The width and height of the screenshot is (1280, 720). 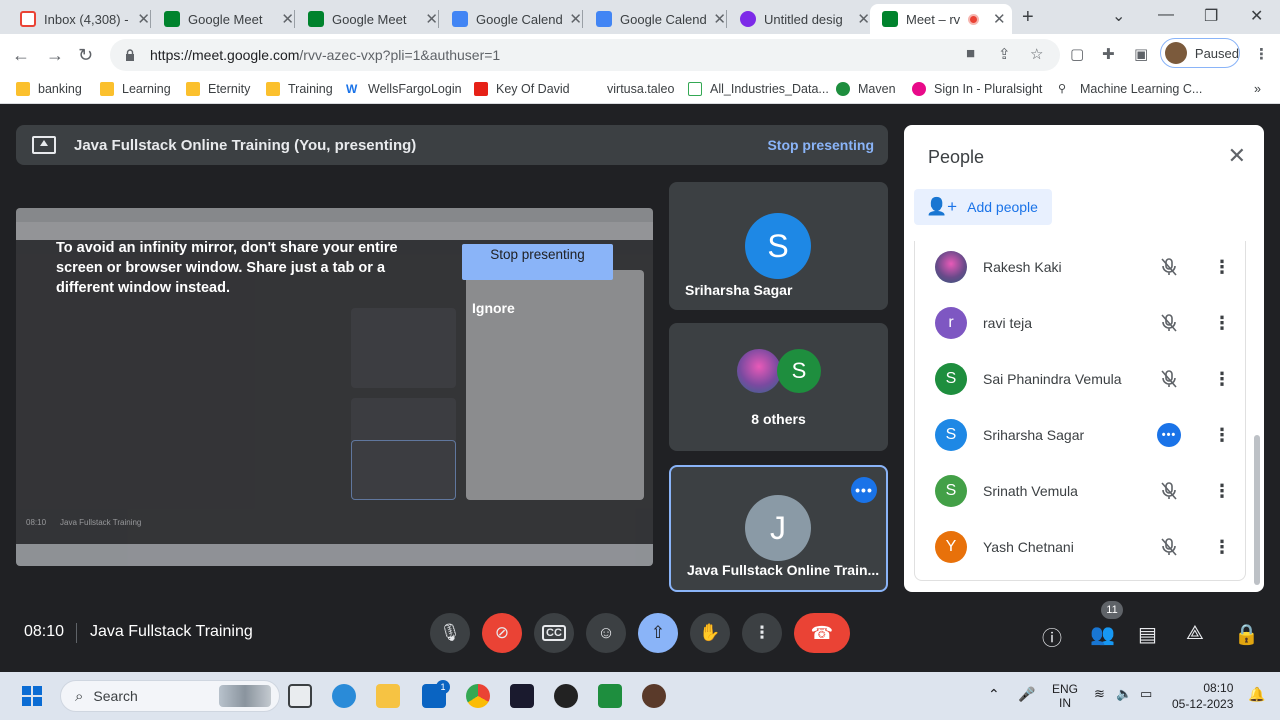 I want to click on participant-row: S Srinath Vemula ⋮, so click(x=1081, y=491).